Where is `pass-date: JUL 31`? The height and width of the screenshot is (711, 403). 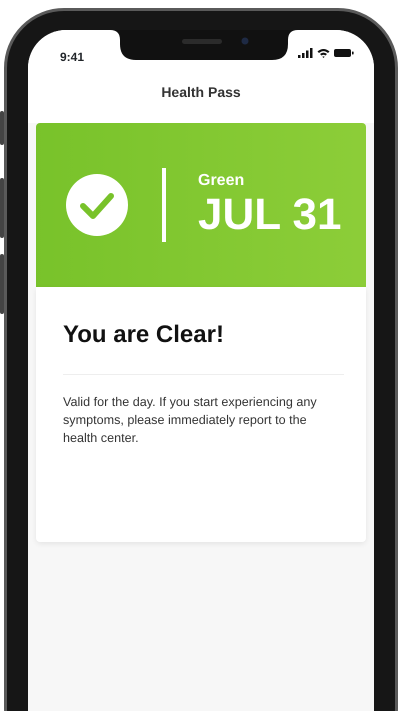 pass-date: JUL 31 is located at coordinates (270, 215).